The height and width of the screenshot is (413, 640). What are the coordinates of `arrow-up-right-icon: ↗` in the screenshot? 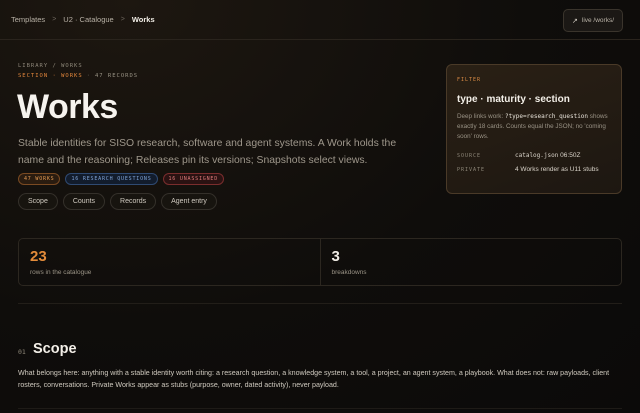 It's located at (575, 21).